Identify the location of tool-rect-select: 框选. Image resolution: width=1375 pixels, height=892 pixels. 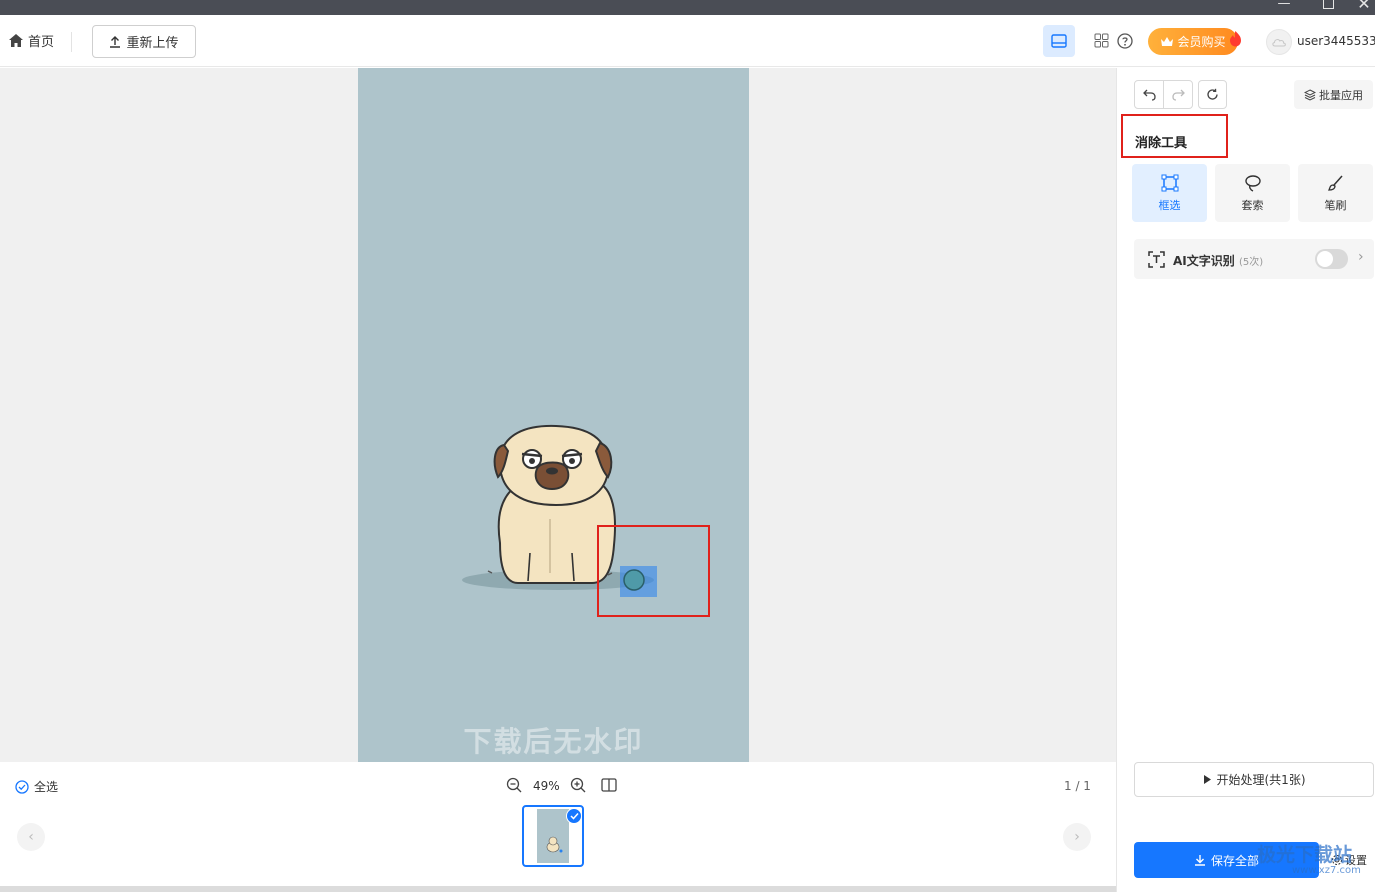
(1169, 193).